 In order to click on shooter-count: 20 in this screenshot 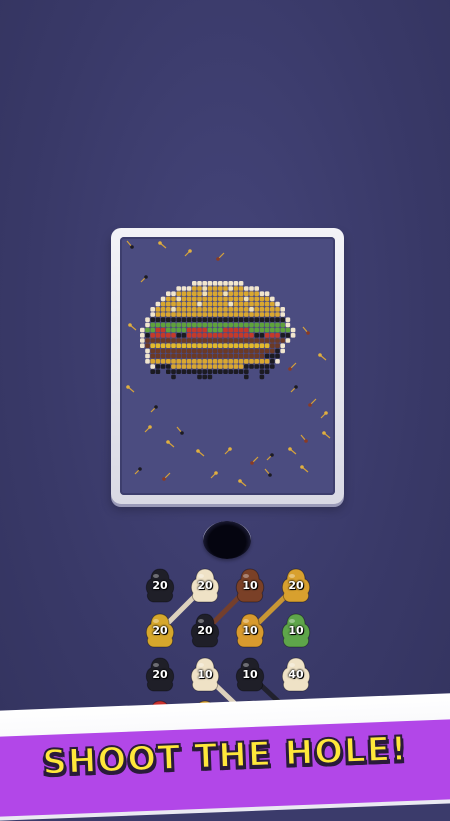, I will do `click(205, 630)`.